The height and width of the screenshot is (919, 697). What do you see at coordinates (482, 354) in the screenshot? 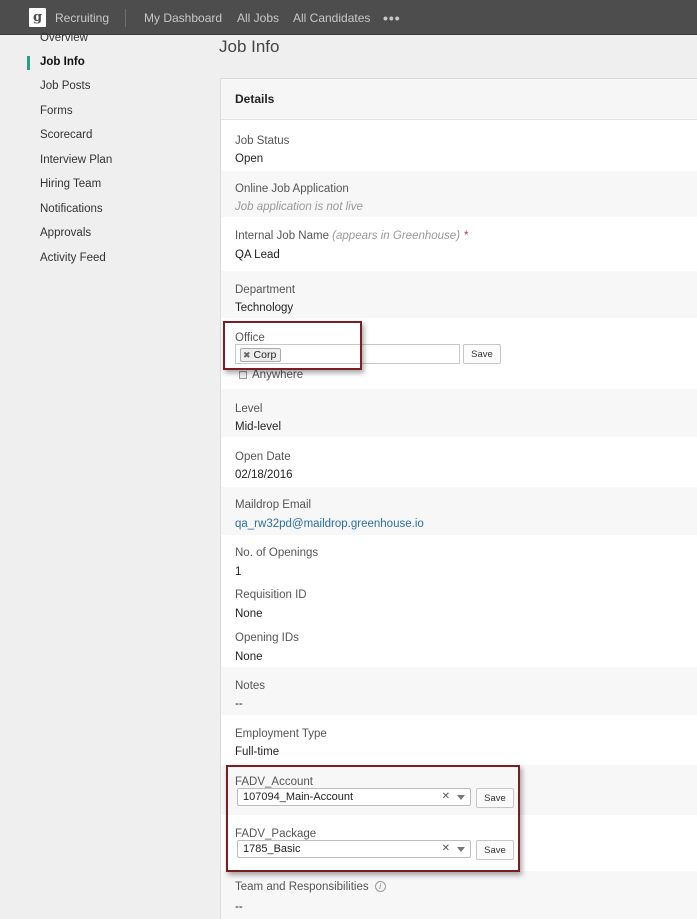
I see `office-save-button: Save` at bounding box center [482, 354].